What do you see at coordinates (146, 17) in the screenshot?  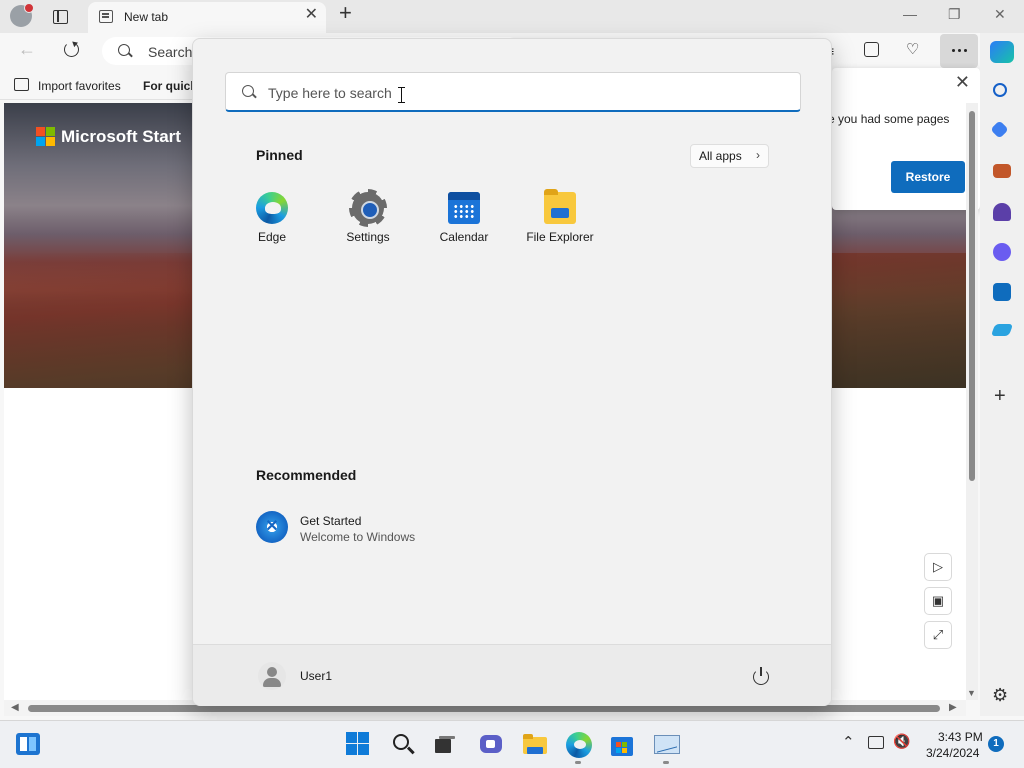 I see `tab-title: New tab` at bounding box center [146, 17].